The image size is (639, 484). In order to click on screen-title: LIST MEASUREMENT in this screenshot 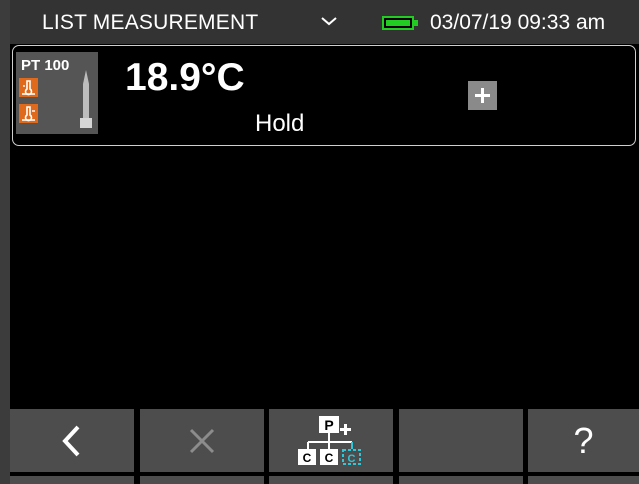, I will do `click(150, 22)`.